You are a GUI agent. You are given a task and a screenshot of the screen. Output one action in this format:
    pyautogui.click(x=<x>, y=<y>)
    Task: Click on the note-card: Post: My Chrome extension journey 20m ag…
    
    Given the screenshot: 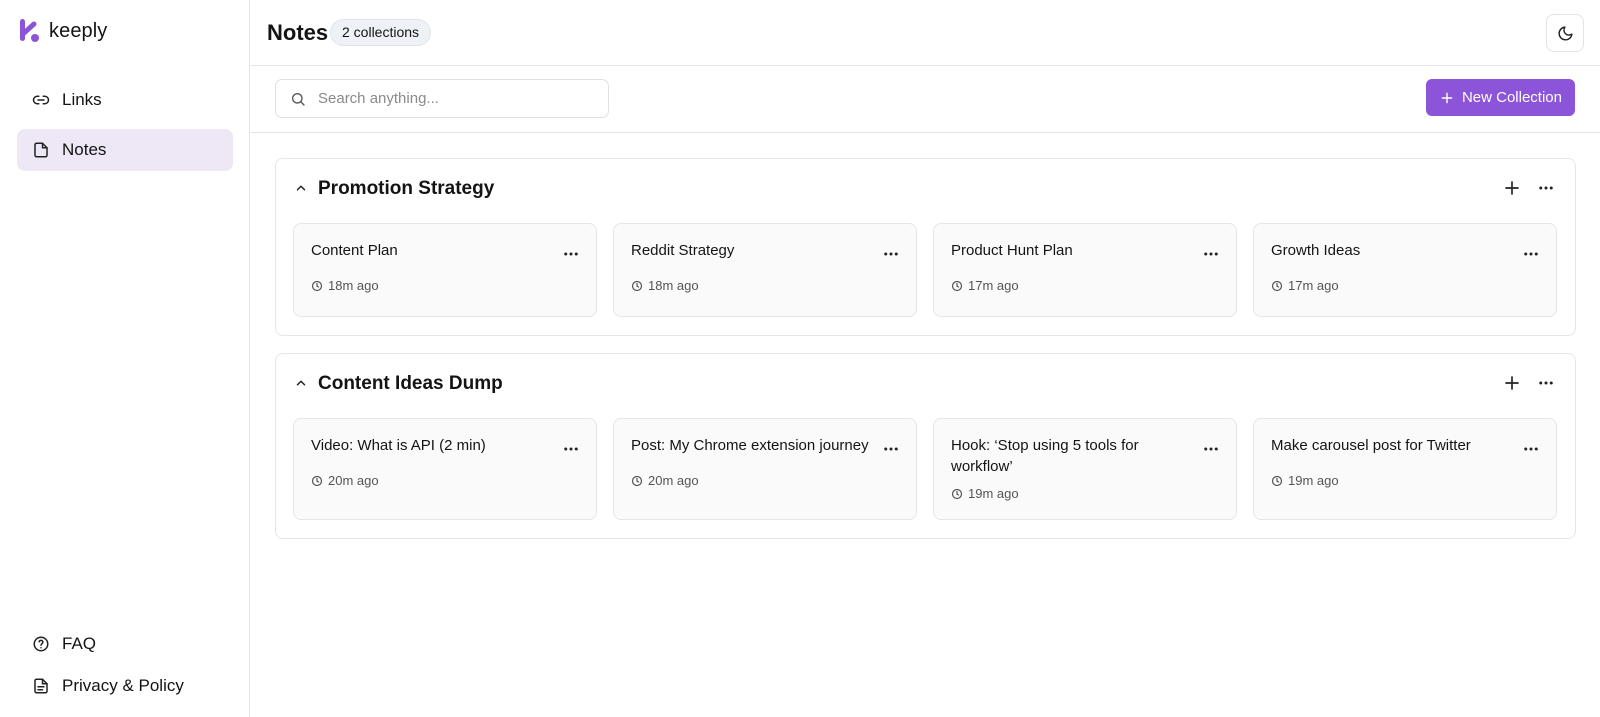 What is the action you would take?
    pyautogui.click(x=765, y=469)
    